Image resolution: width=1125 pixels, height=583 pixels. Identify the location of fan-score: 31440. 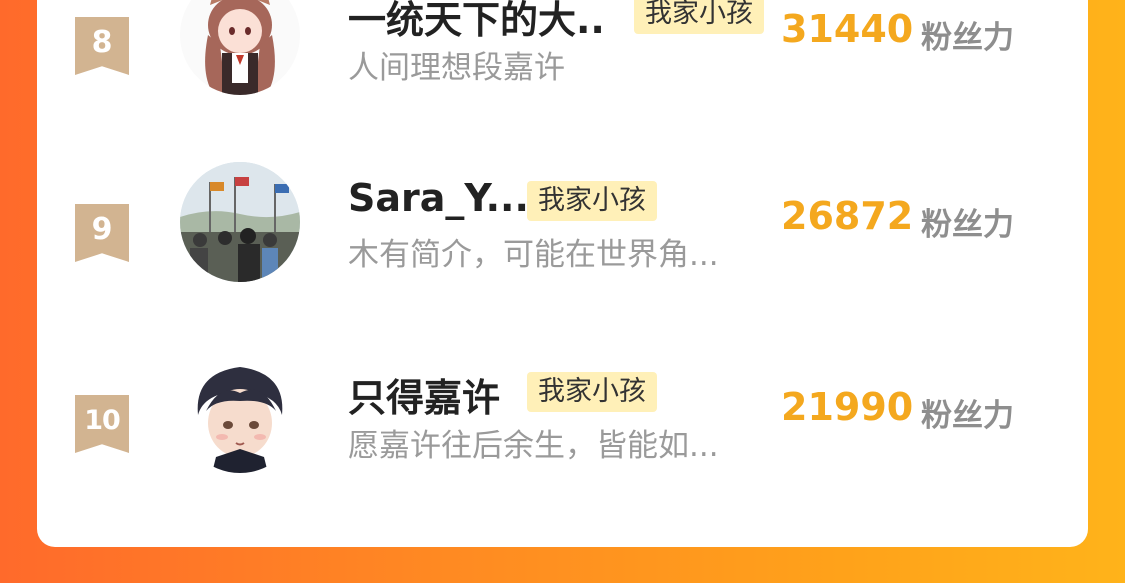
(847, 29).